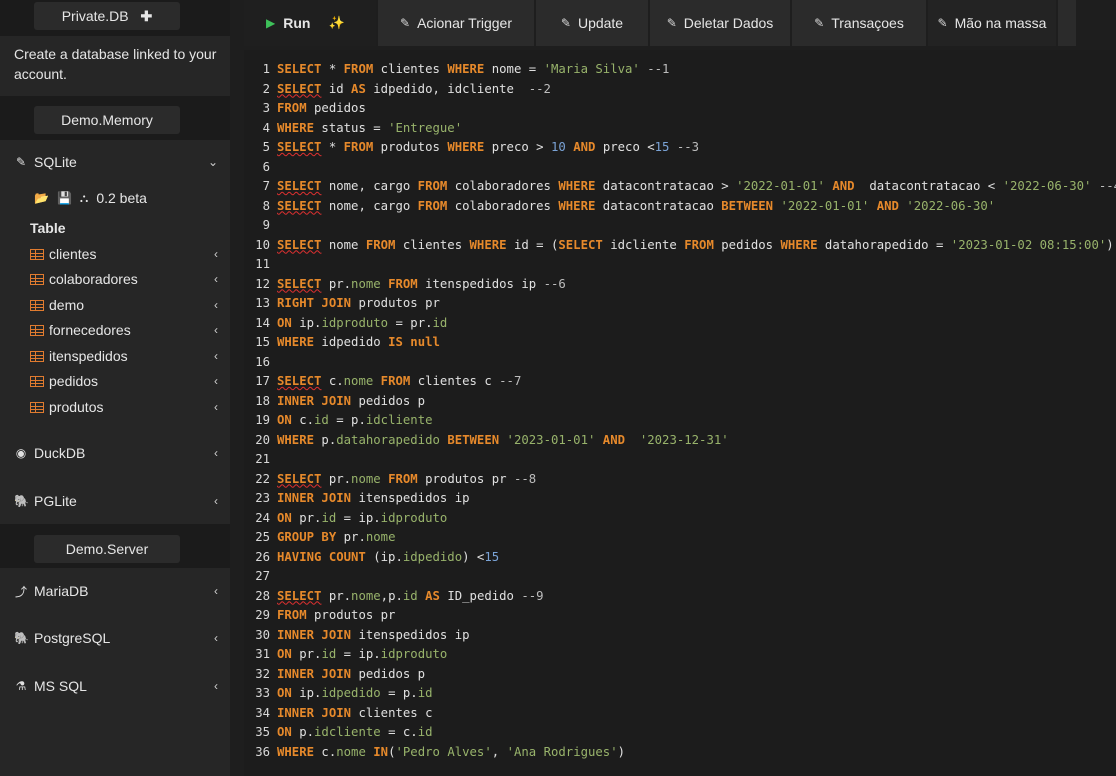 This screenshot has width=1116, height=776. Describe the element at coordinates (684, 265) in the screenshot. I see `code-line: 11` at that location.